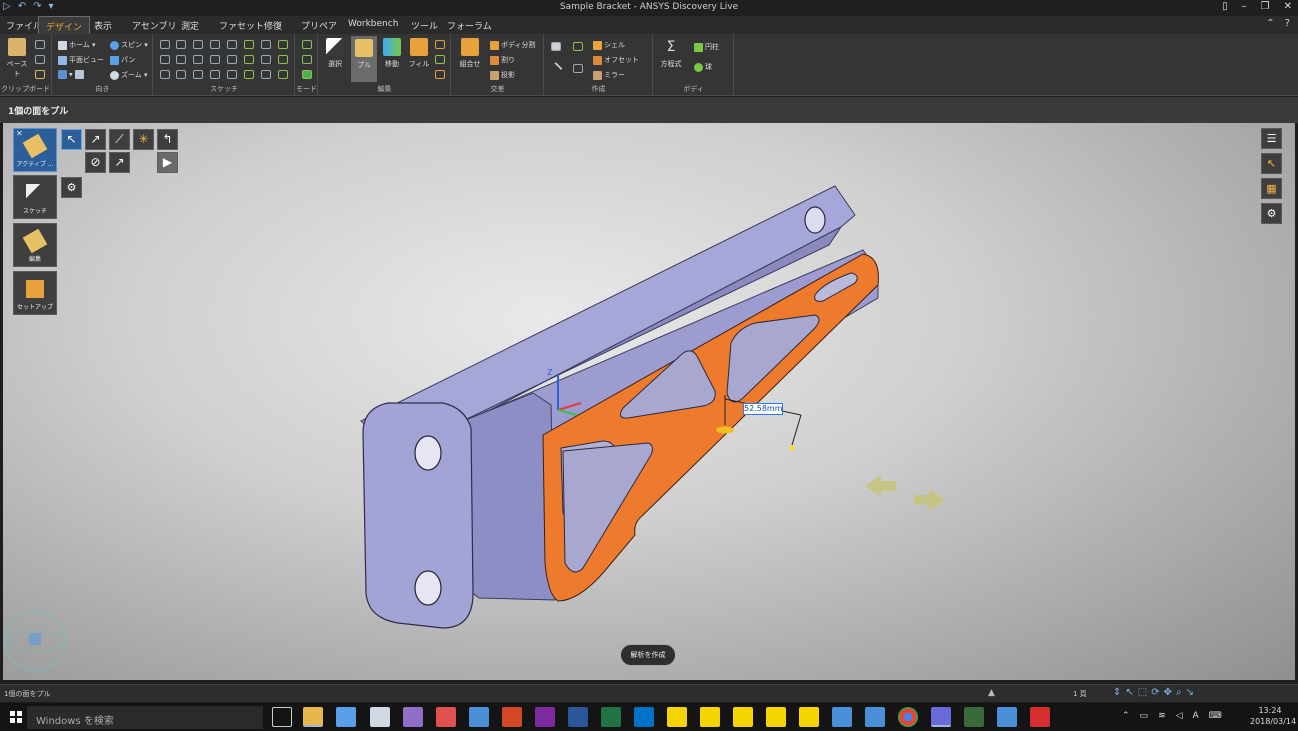 The width and height of the screenshot is (1298, 731). Describe the element at coordinates (145, 717) in the screenshot. I see `taskbar-search-box: Windows を検索` at that location.